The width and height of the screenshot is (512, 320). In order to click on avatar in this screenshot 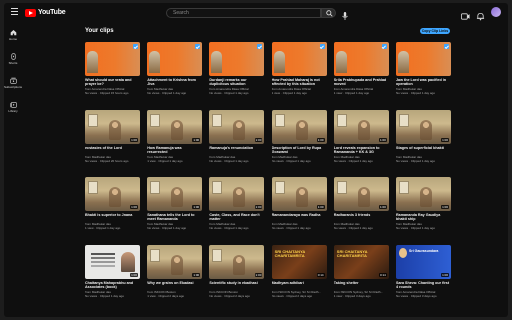, I will do `click(496, 12)`.